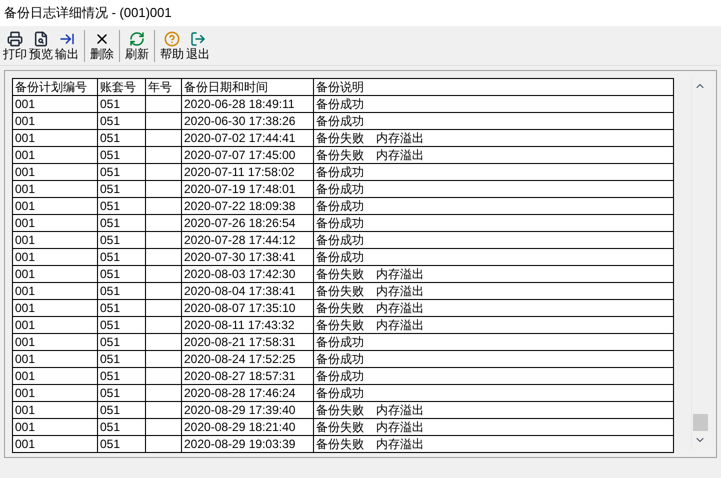  Describe the element at coordinates (248, 138) in the screenshot. I see `table-cell: 2020-07-02 17:44:41` at that location.